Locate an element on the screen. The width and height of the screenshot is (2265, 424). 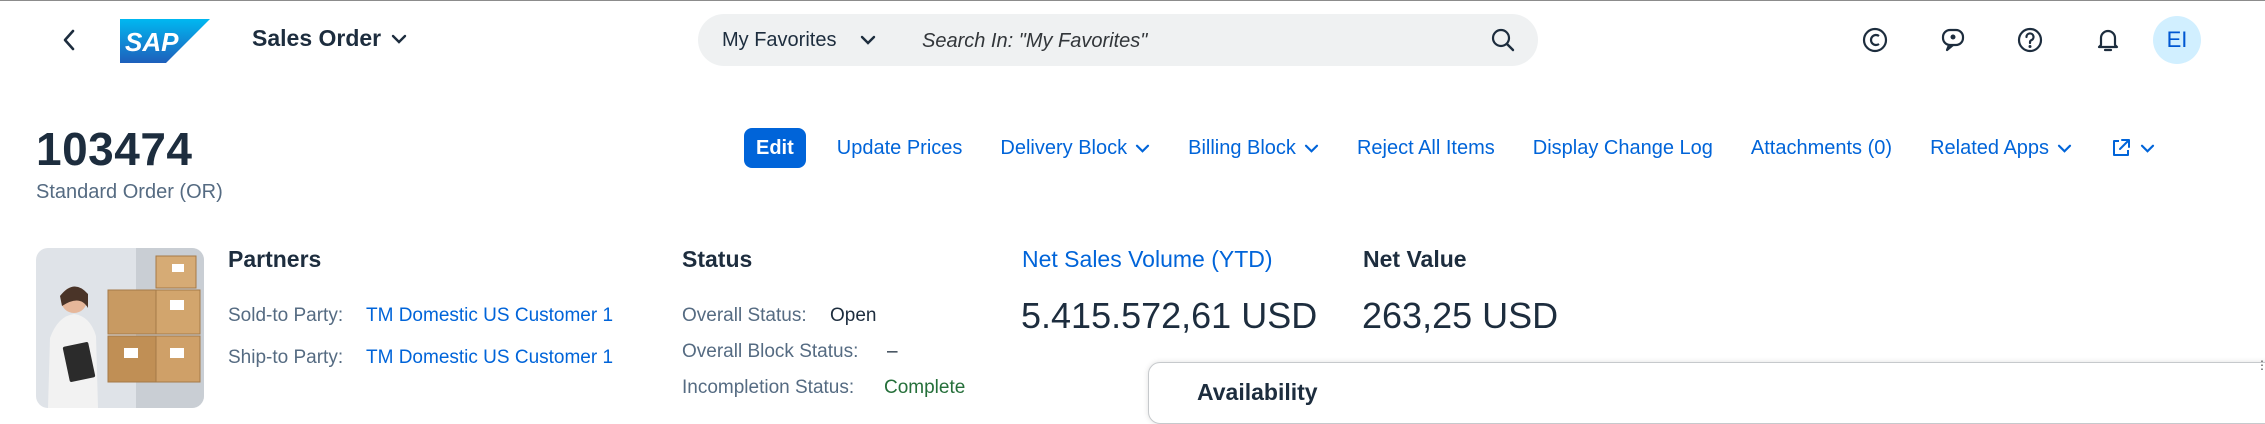
notifications-button is located at coordinates (2108, 40).